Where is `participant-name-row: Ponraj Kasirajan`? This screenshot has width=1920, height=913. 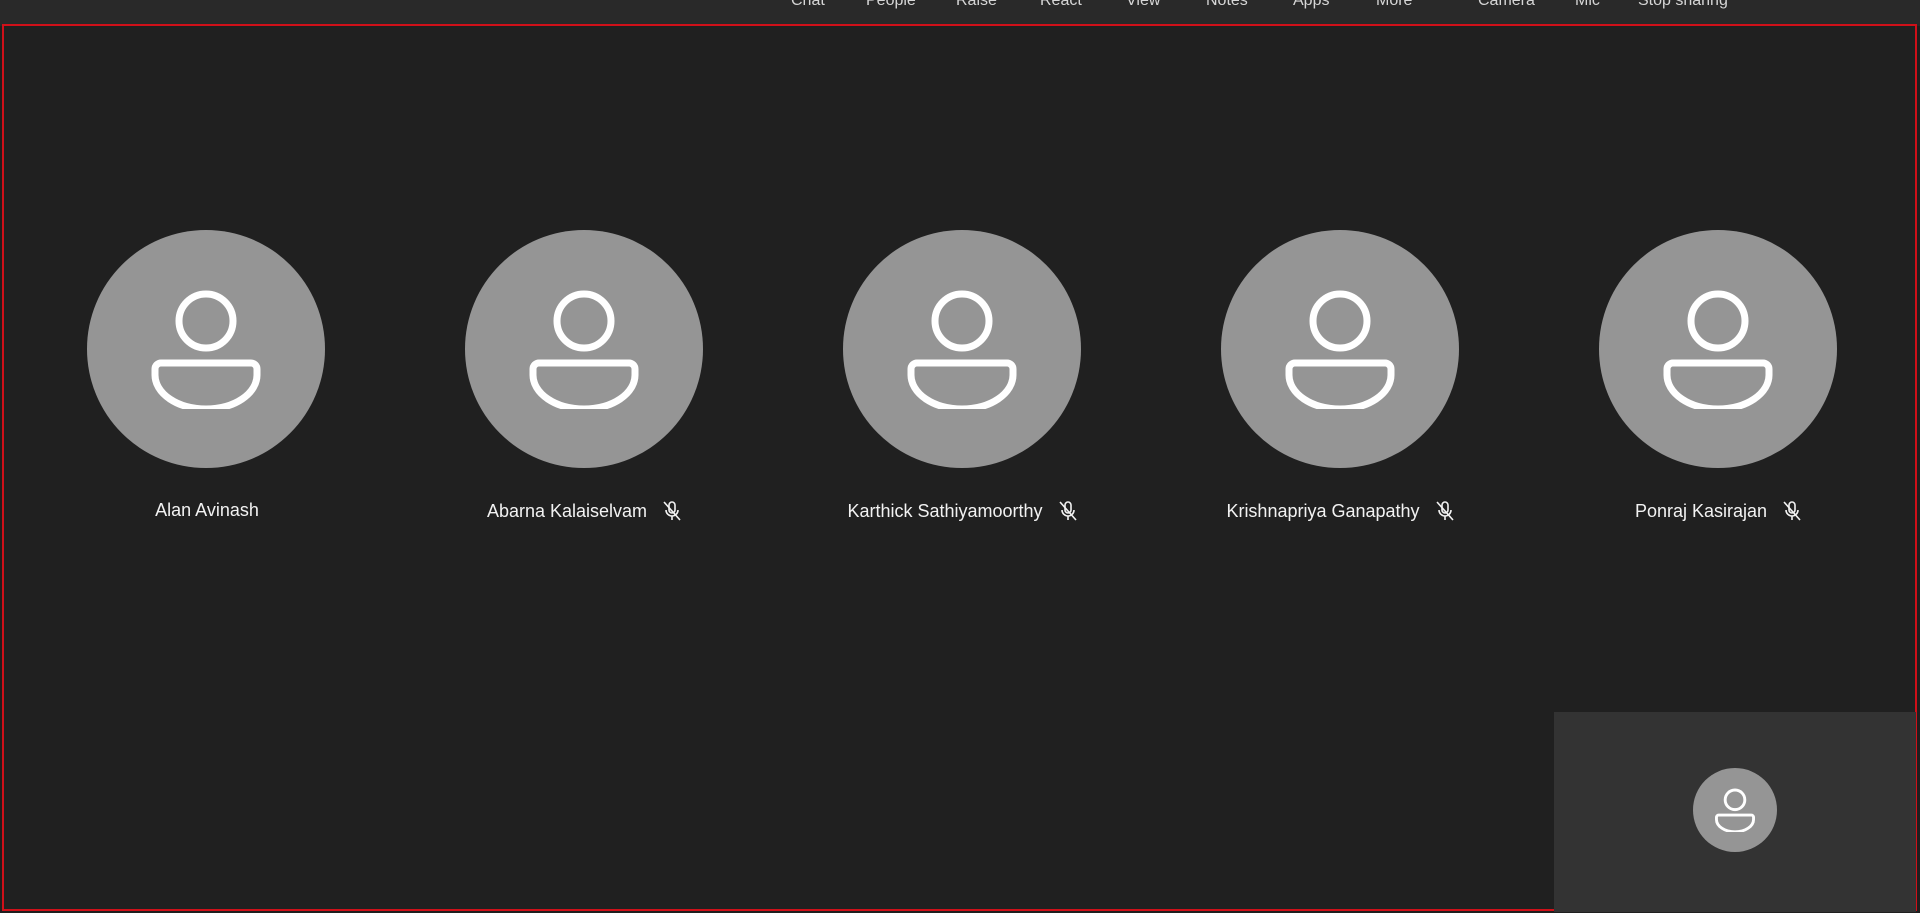 participant-name-row: Ponraj Kasirajan is located at coordinates (1719, 511).